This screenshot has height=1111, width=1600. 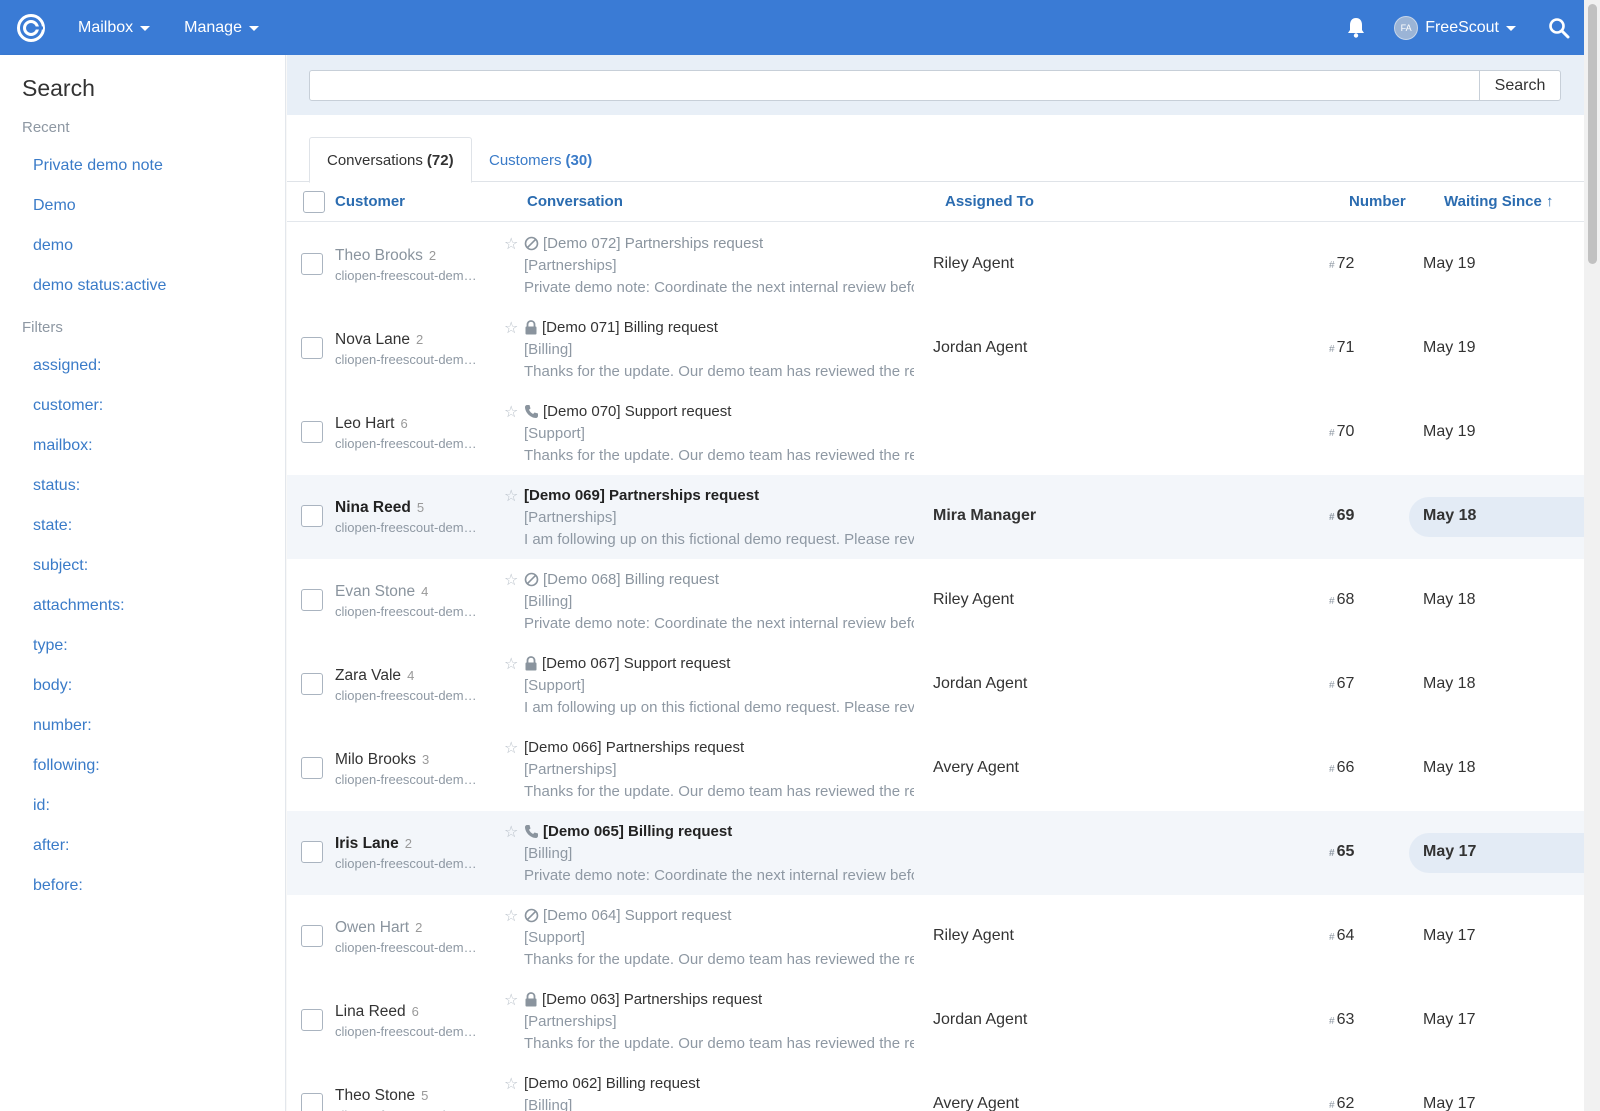 I want to click on conversation-subject: [Demo 066] Partnerships request, so click(x=634, y=747).